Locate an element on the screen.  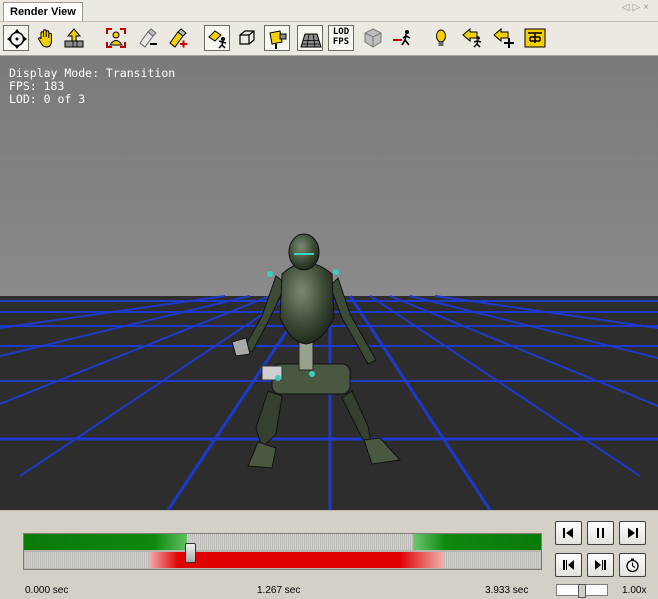
bone-select-icon is located at coordinates (217, 39).